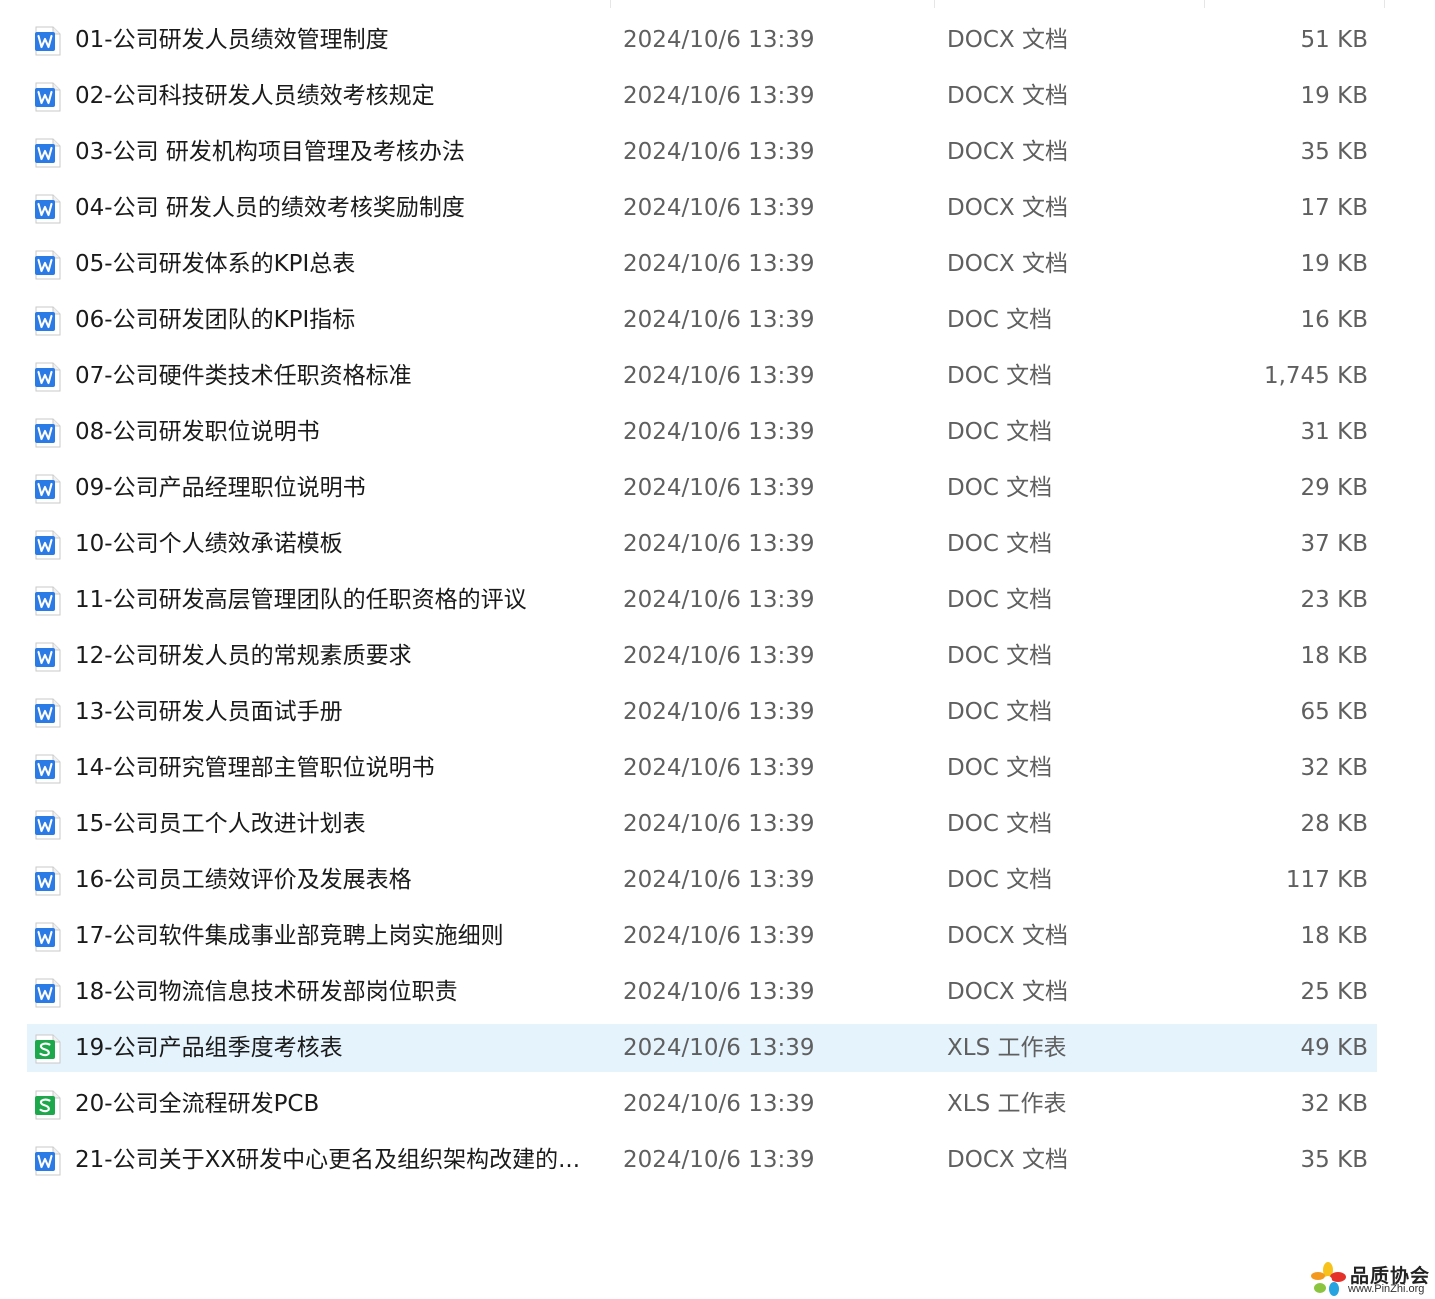 The height and width of the screenshot is (1299, 1435). Describe the element at coordinates (270, 152) in the screenshot. I see `file-name: 03-公司 研发机构项目管理及考核办法` at that location.